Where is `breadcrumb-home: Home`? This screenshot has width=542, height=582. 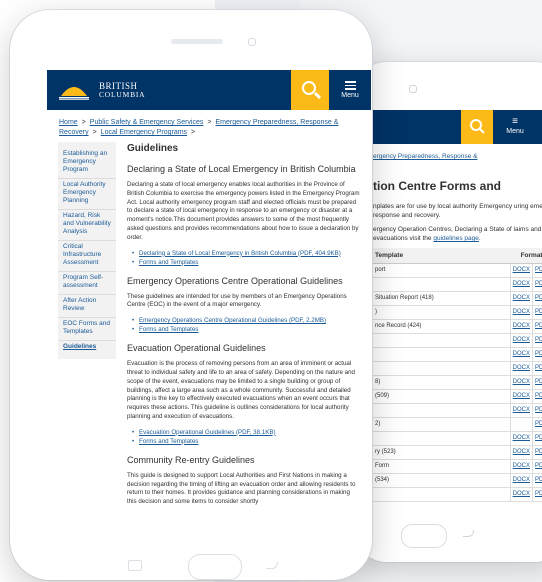
breadcrumb-home: Home is located at coordinates (68, 122).